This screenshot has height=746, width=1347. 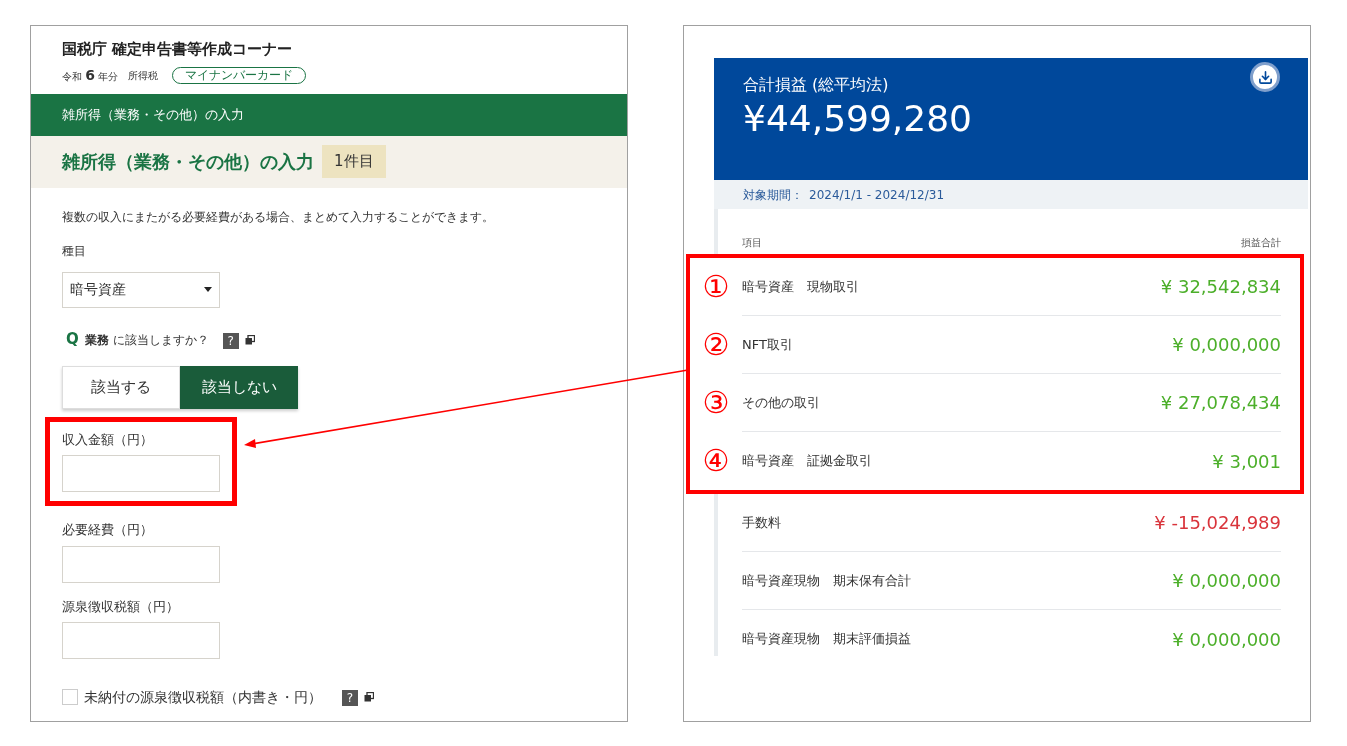 I want to click on number-marker: ②, so click(x=716, y=345).